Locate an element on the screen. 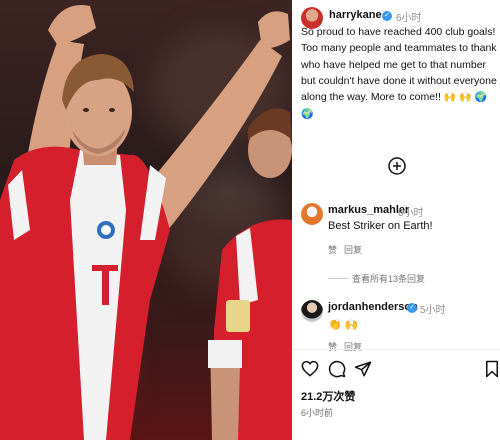 This screenshot has width=500, height=440. save-button is located at coordinates (492, 369).